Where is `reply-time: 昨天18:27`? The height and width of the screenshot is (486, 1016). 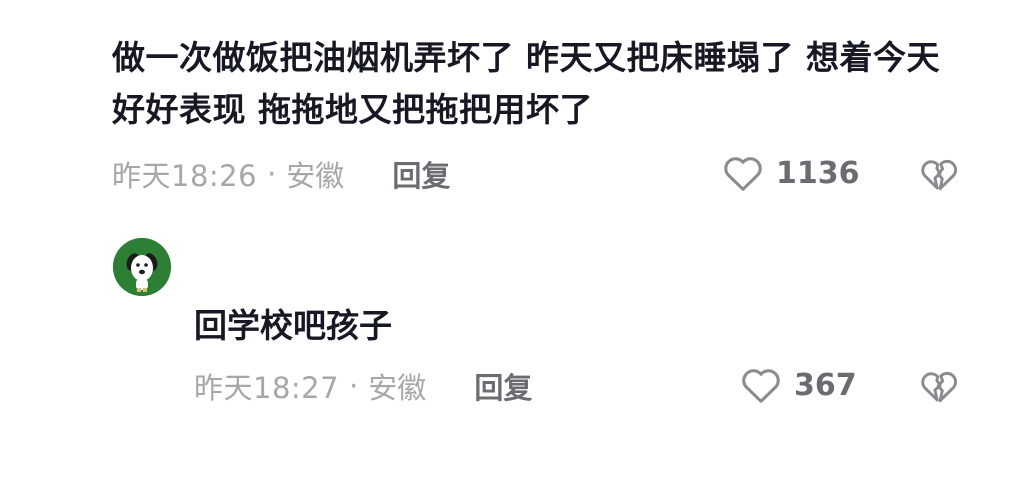 reply-time: 昨天18:27 is located at coordinates (267, 388).